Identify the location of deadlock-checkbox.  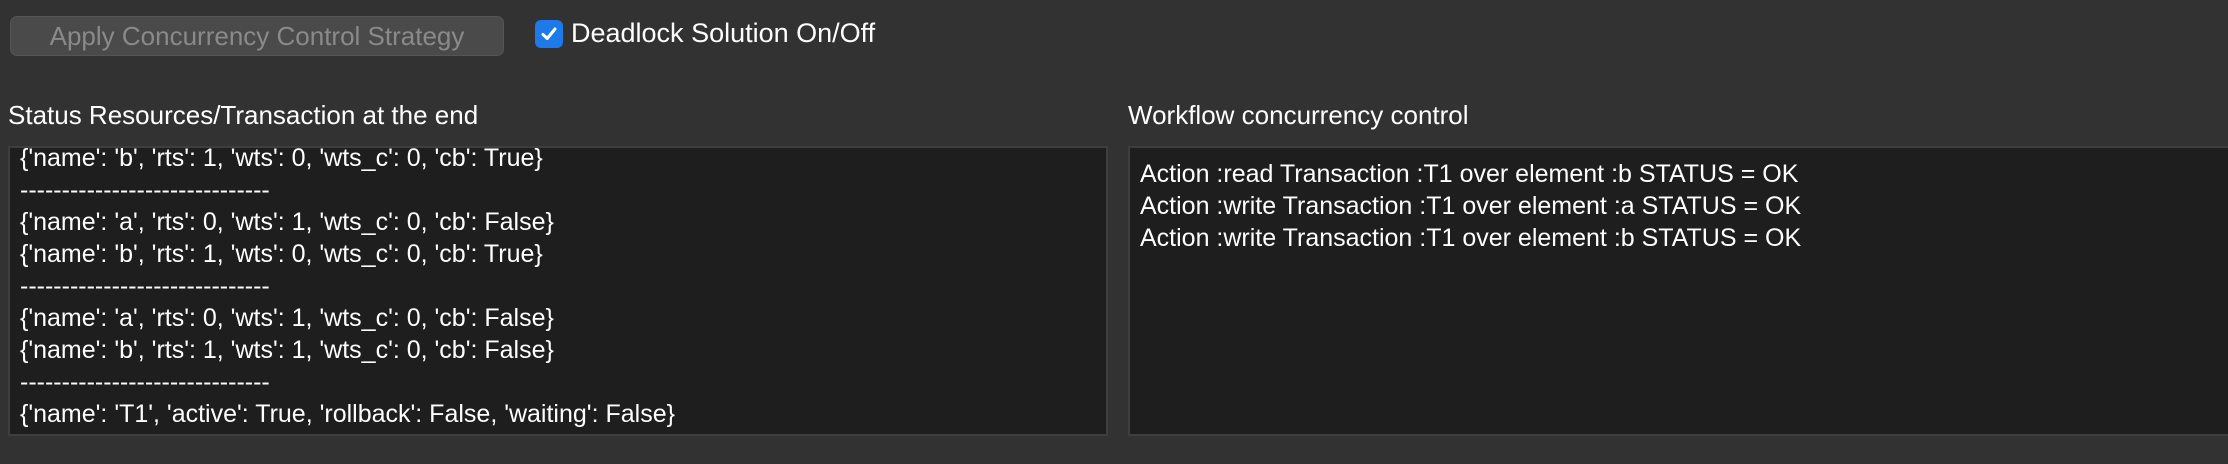
(549, 33).